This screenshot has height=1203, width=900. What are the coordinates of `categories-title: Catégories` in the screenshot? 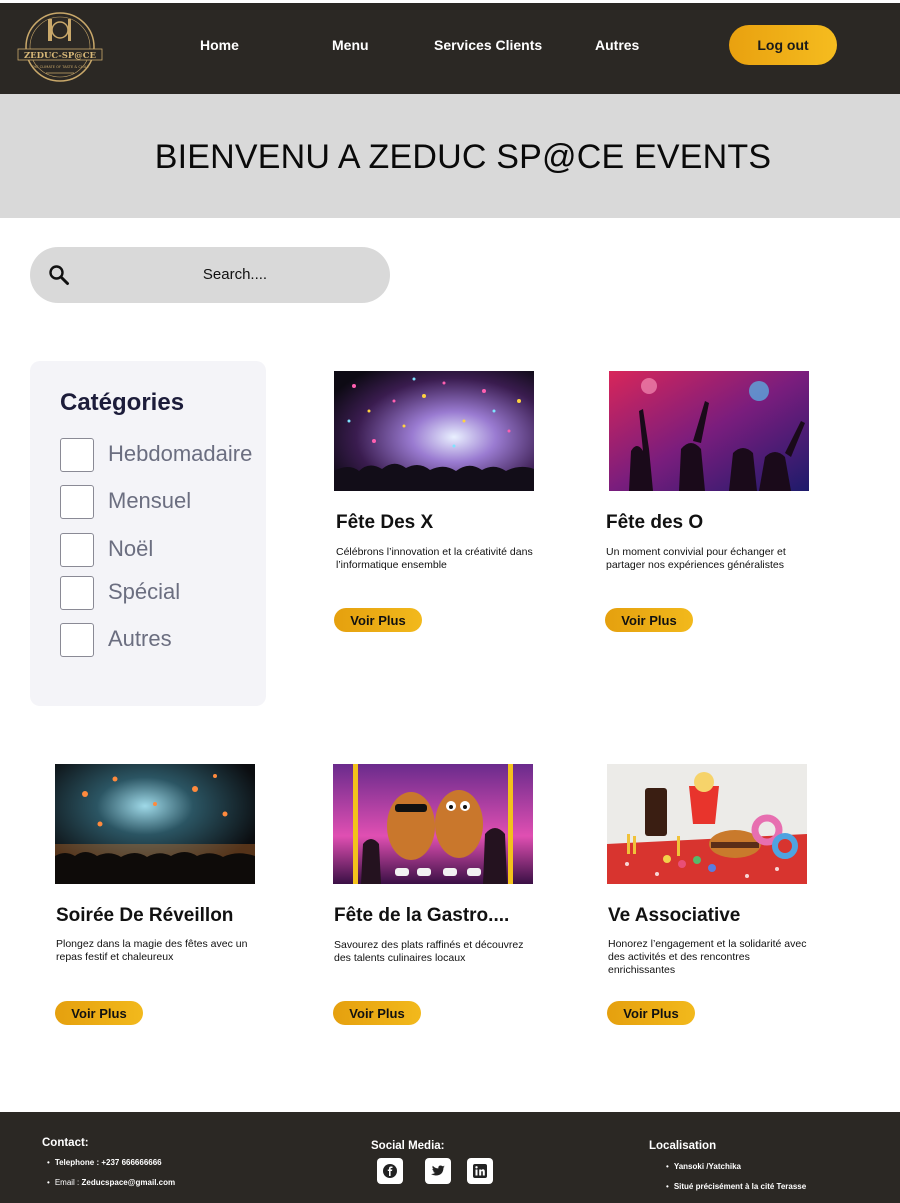 It's located at (122, 402).